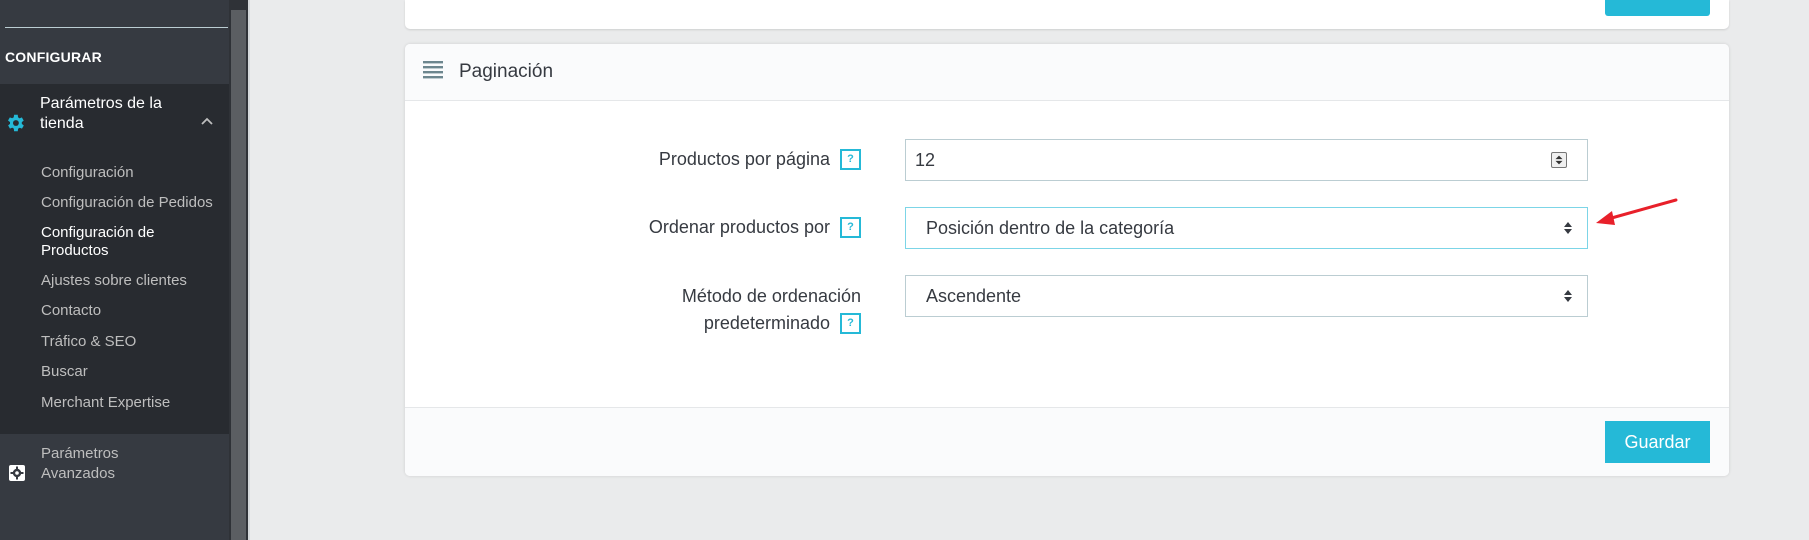  Describe the element at coordinates (739, 227) in the screenshot. I see `order-products-label-text: Ordenar productos por` at that location.